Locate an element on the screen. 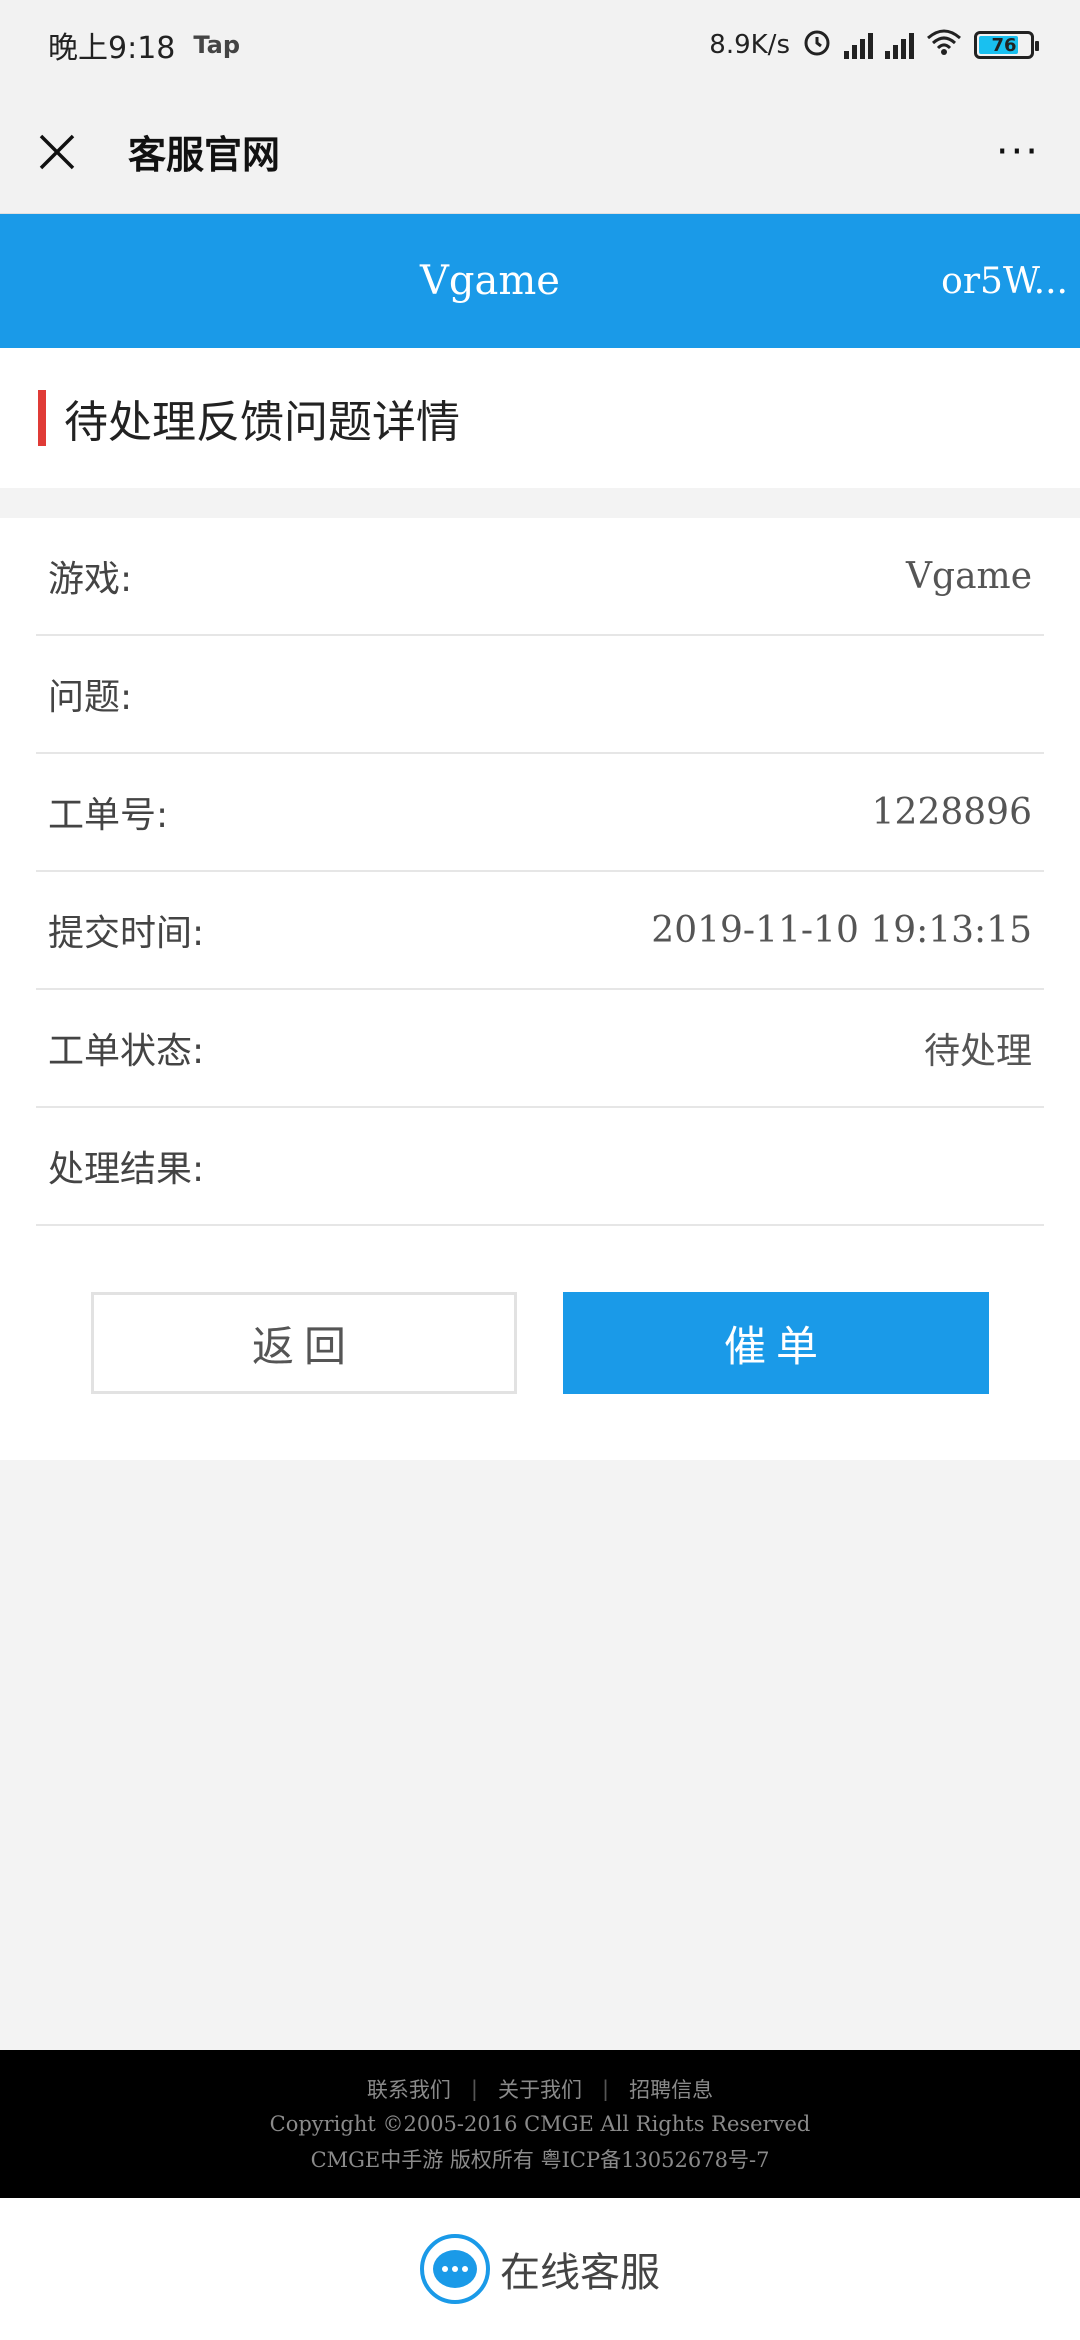 The height and width of the screenshot is (2340, 1080). status-left: 晚上9:18 Tap is located at coordinates (144, 45).